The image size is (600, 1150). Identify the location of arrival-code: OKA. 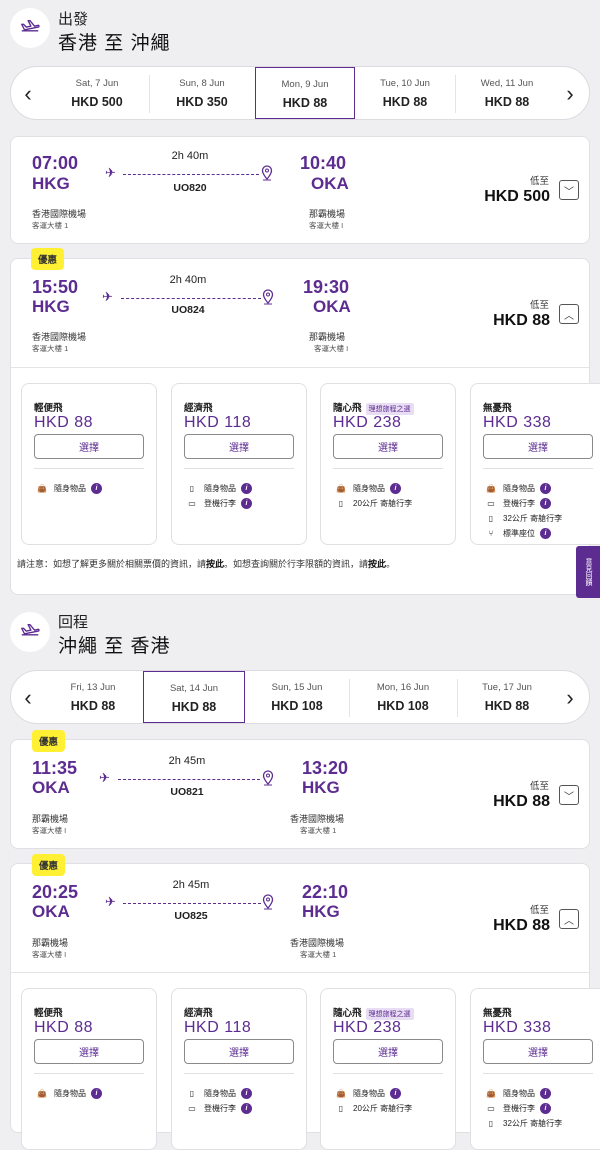
(330, 183).